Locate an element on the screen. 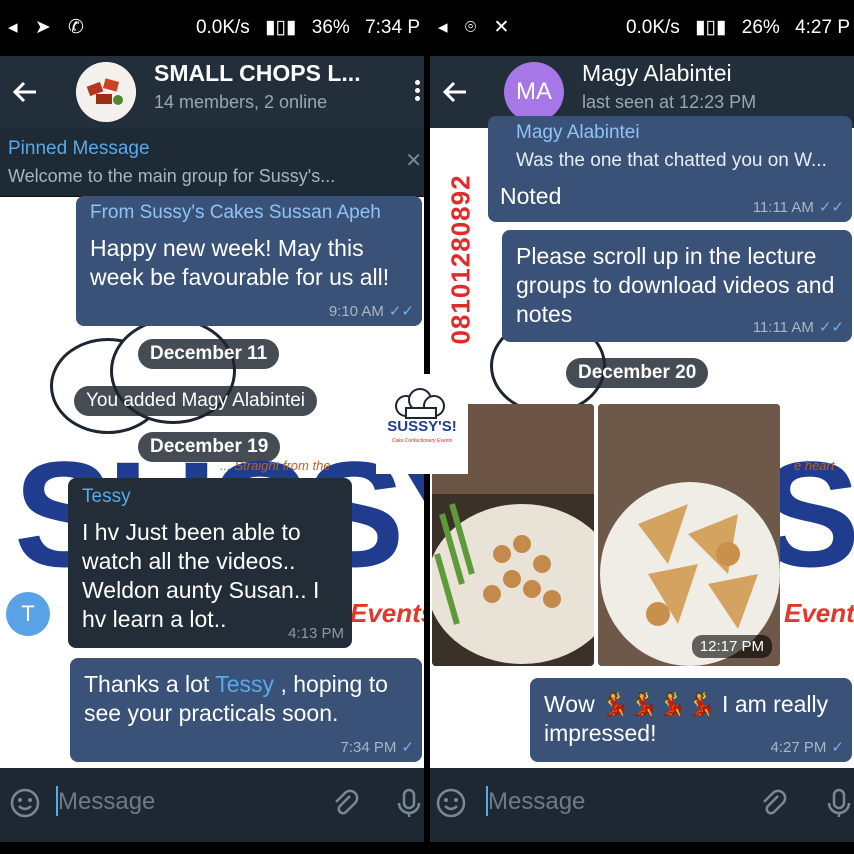  more-menu-icon is located at coordinates (417, 93).